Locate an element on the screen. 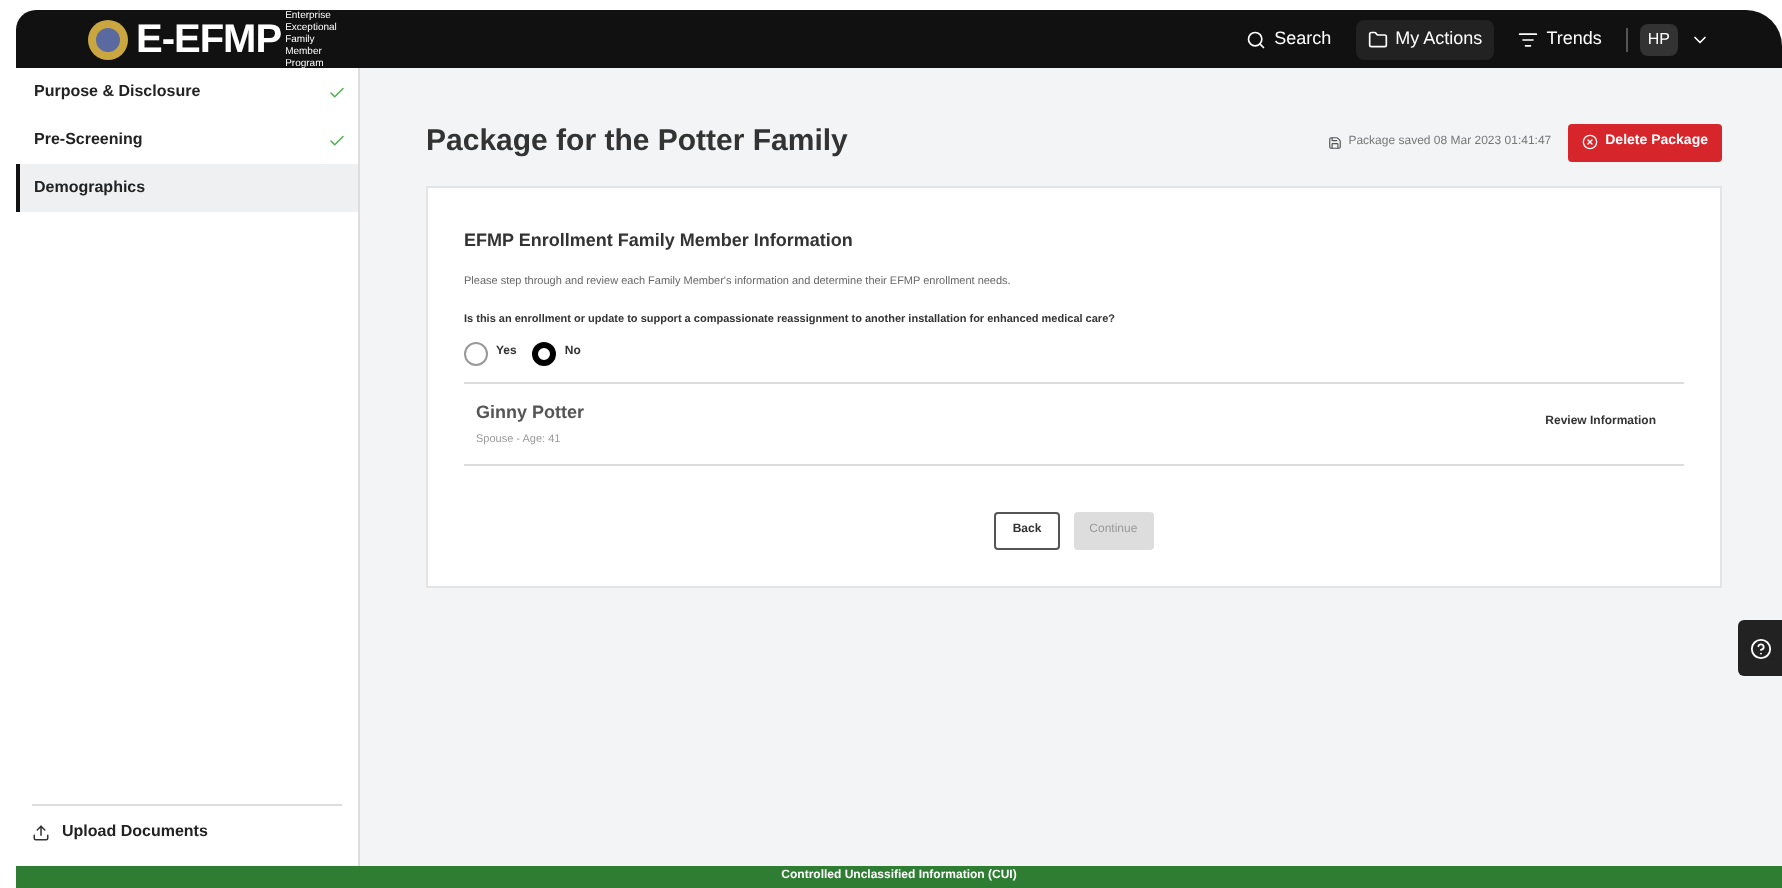 Image resolution: width=1782 pixels, height=888 pixels. upload-link: Upload Documents is located at coordinates (135, 832).